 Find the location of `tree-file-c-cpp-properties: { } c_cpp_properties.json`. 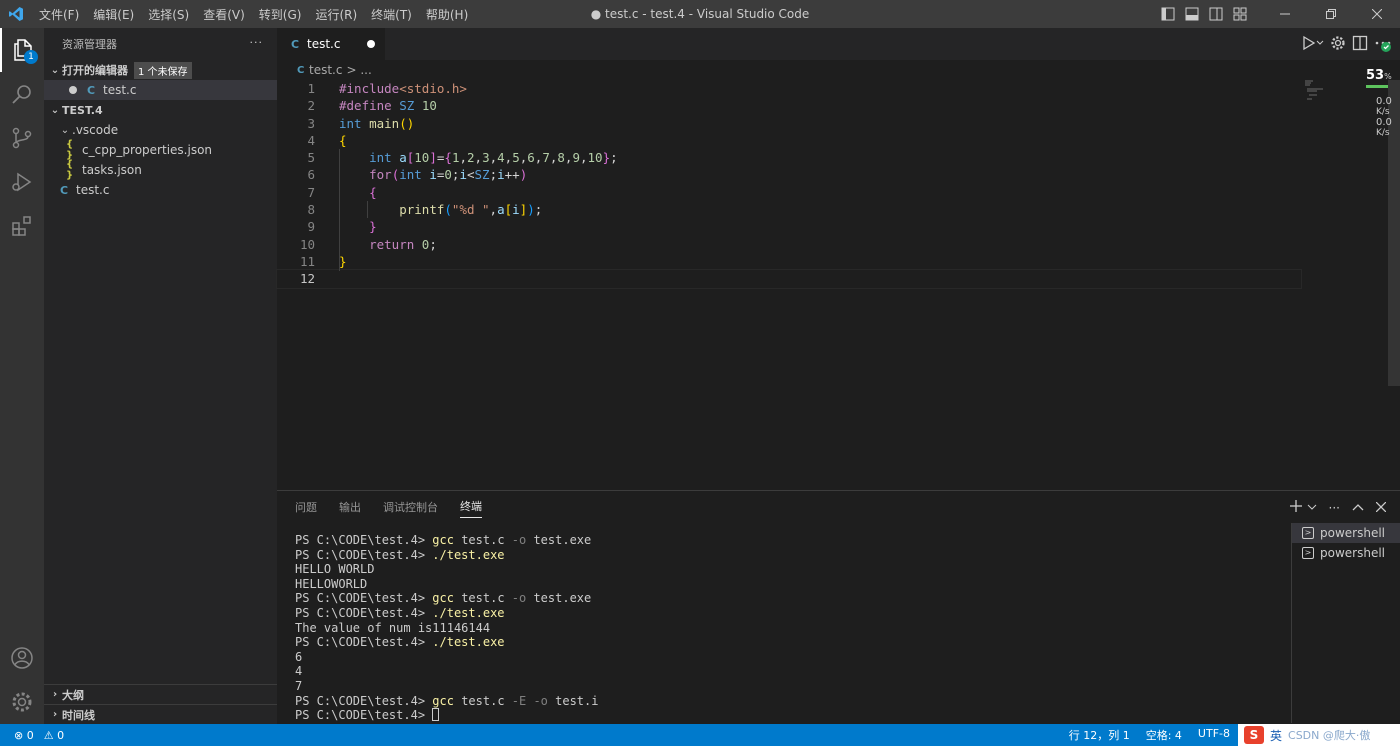

tree-file-c-cpp-properties: { } c_cpp_properties.json is located at coordinates (160, 150).